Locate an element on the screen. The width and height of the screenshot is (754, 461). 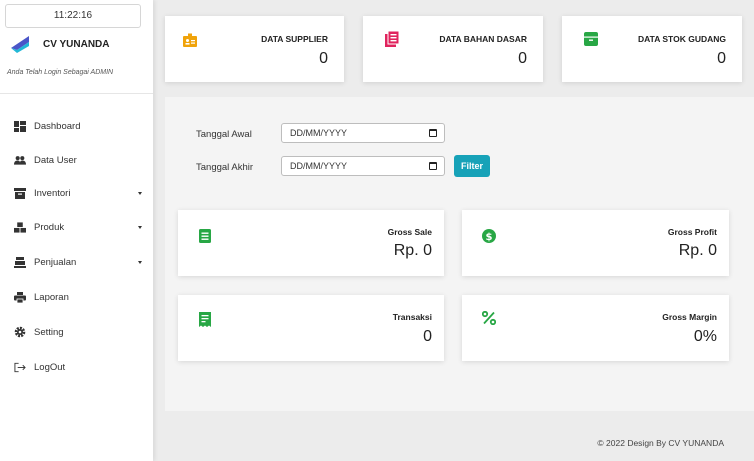
end-date-placeholder: DD/MM/YYYY is located at coordinates (319, 166).